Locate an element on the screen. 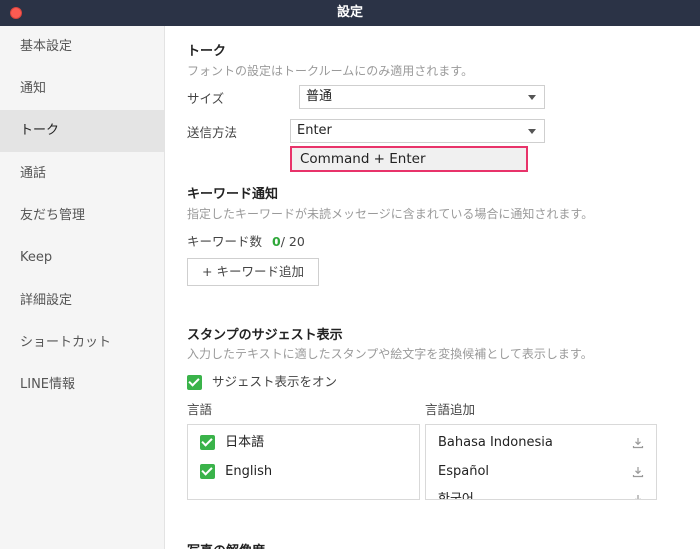 The height and width of the screenshot is (549, 700). sticker-section-title: スタンプのサジェスト表示 is located at coordinates (265, 335).